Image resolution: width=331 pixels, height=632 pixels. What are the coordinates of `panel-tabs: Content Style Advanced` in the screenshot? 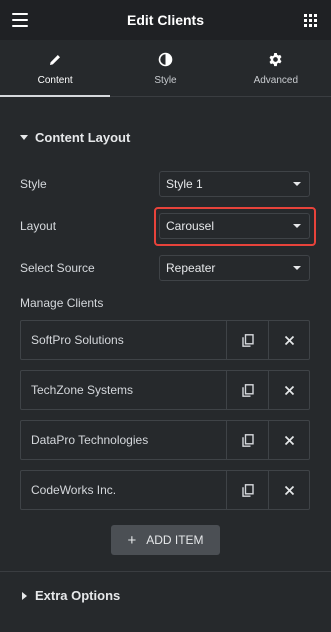 It's located at (165, 68).